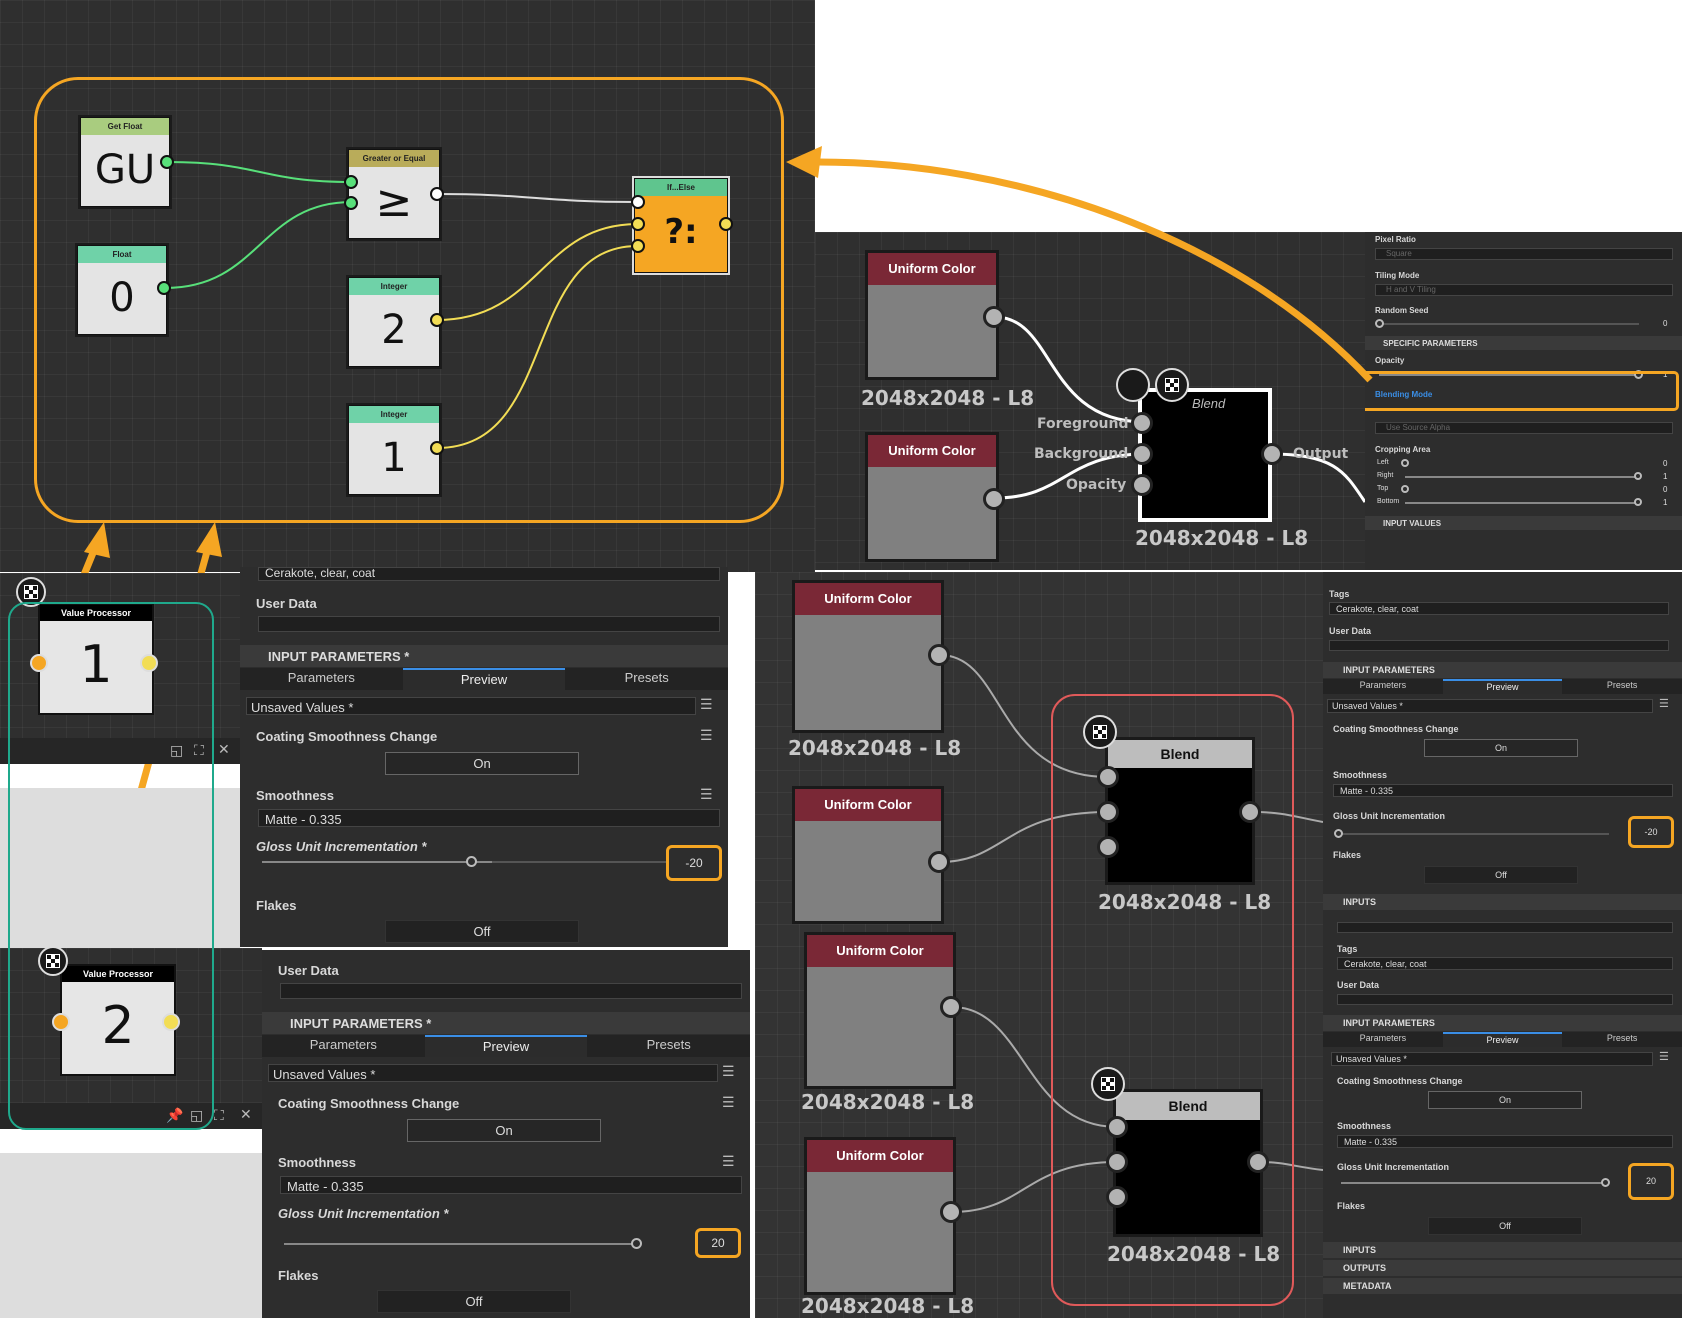 Image resolution: width=1690 pixels, height=1318 pixels. I want to click on outputs-header: OUTPUTS, so click(1502, 1268).